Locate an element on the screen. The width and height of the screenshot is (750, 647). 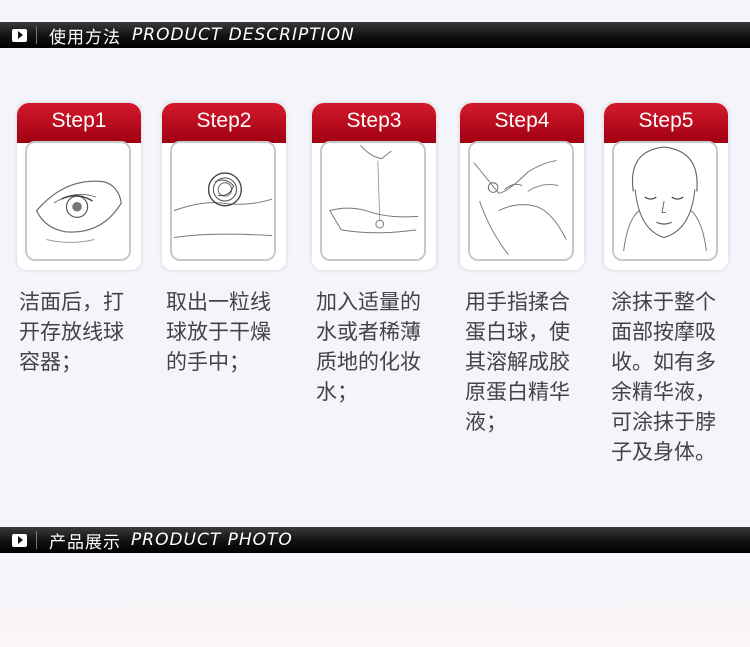
description-line: 容器； is located at coordinates (50, 362).